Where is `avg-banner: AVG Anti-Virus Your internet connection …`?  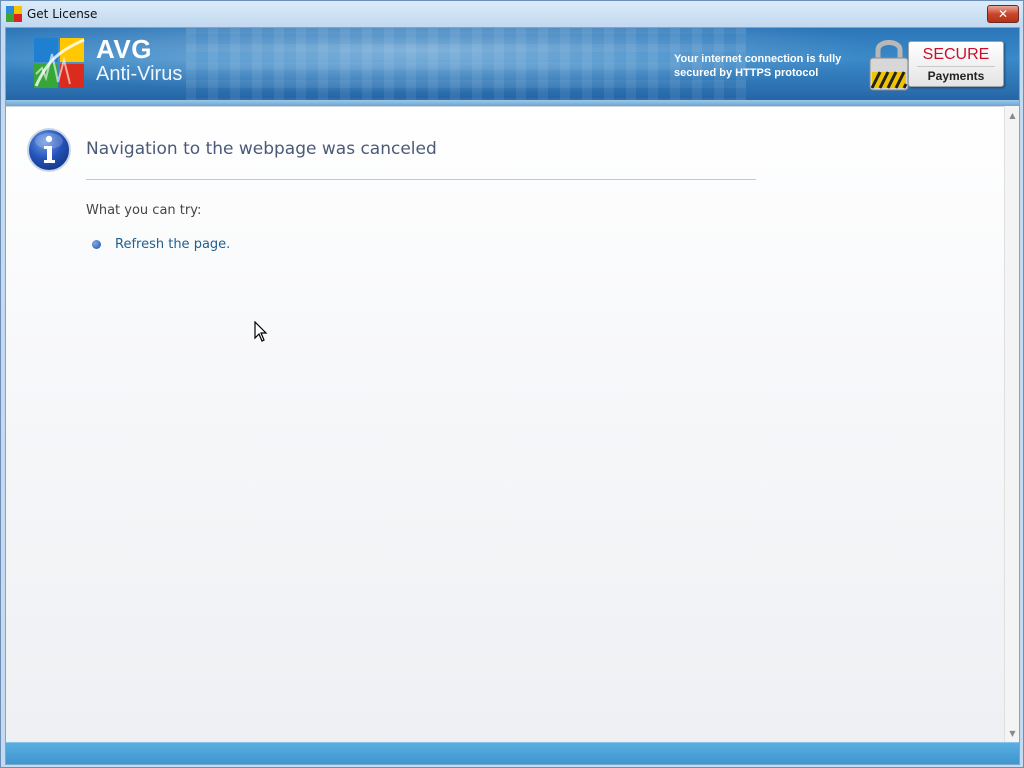 avg-banner: AVG Anti-Virus Your internet connection … is located at coordinates (512, 67).